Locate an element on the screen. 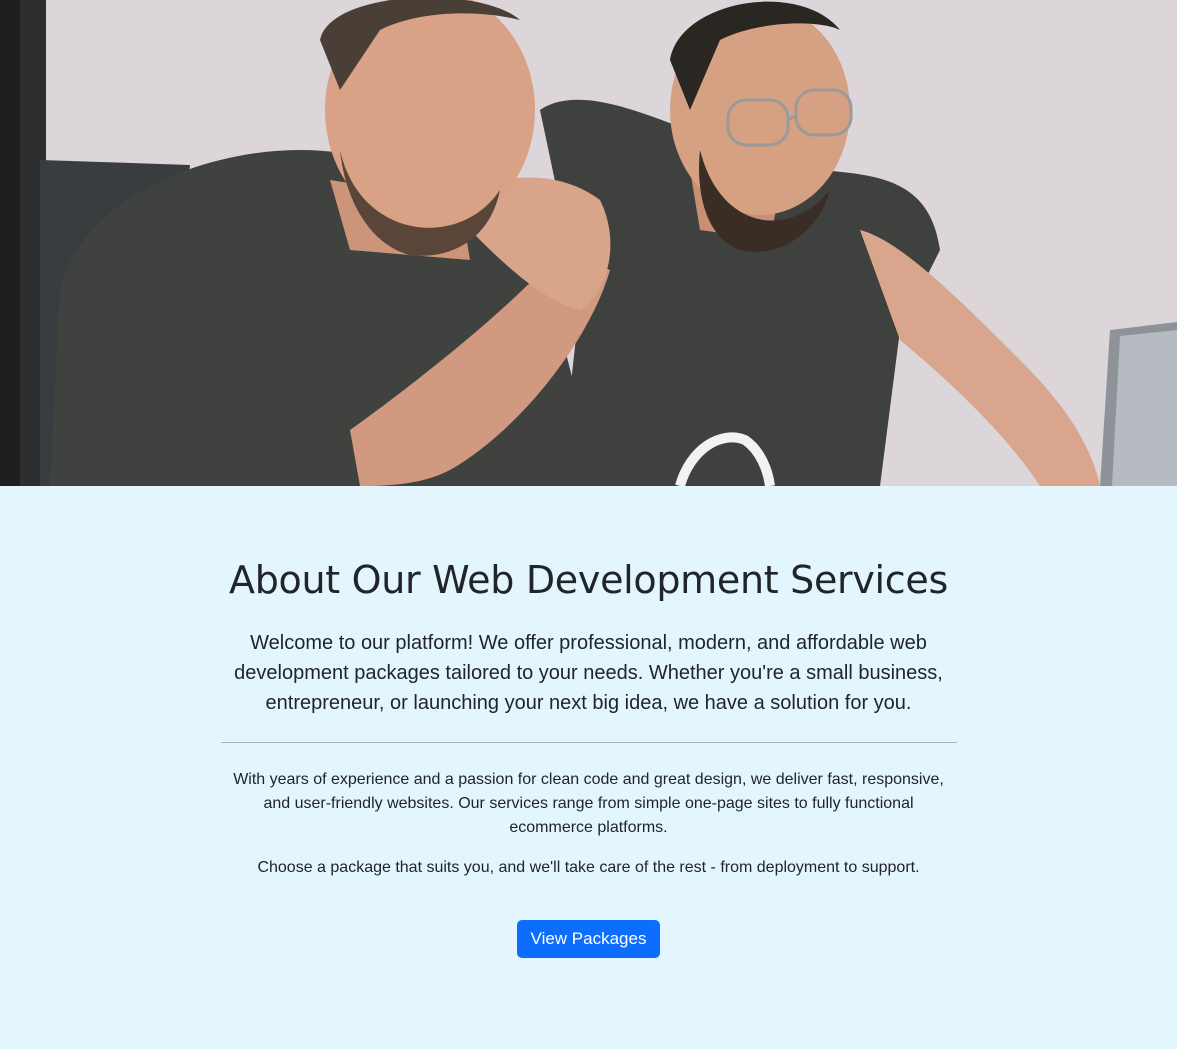 The height and width of the screenshot is (1049, 1177). view-packages-button: View Packages is located at coordinates (588, 938).